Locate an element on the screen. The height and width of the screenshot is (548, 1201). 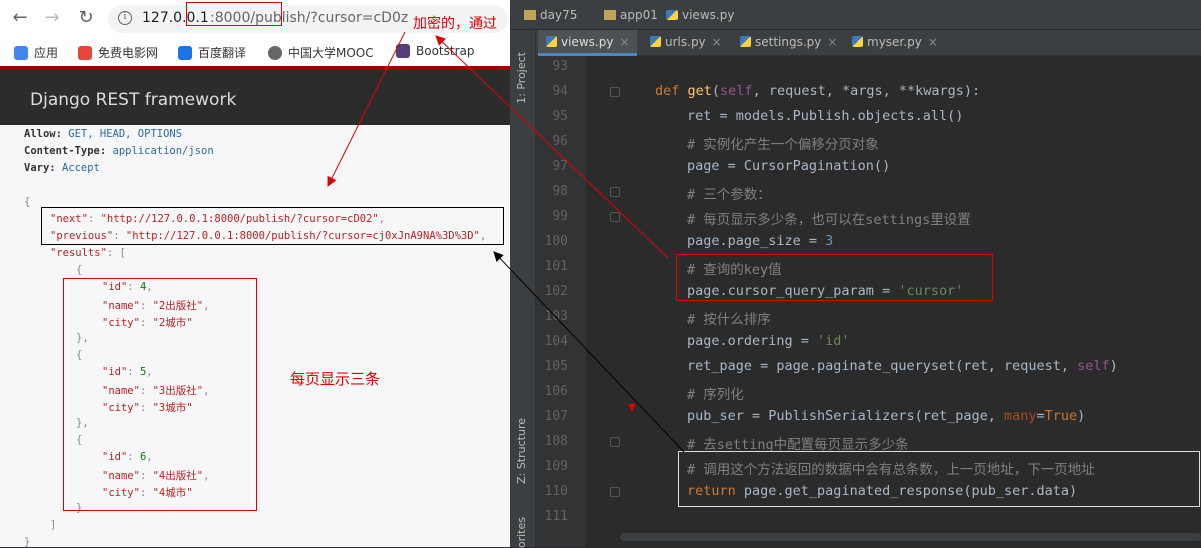
bookmark-bootstrap: Bootstrap is located at coordinates (435, 51).